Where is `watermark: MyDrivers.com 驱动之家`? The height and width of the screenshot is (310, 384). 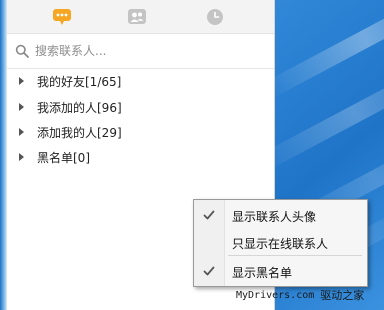 watermark: MyDrivers.com 驱动之家 is located at coordinates (310, 295).